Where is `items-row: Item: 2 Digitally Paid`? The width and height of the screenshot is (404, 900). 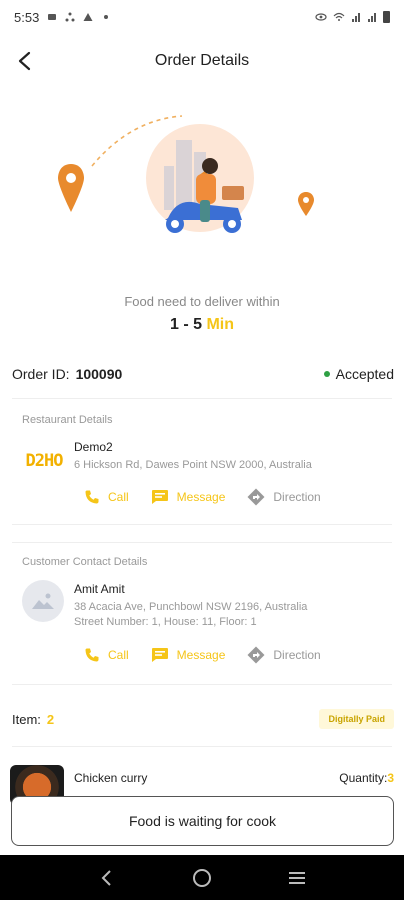 items-row: Item: 2 Digitally Paid is located at coordinates (203, 719).